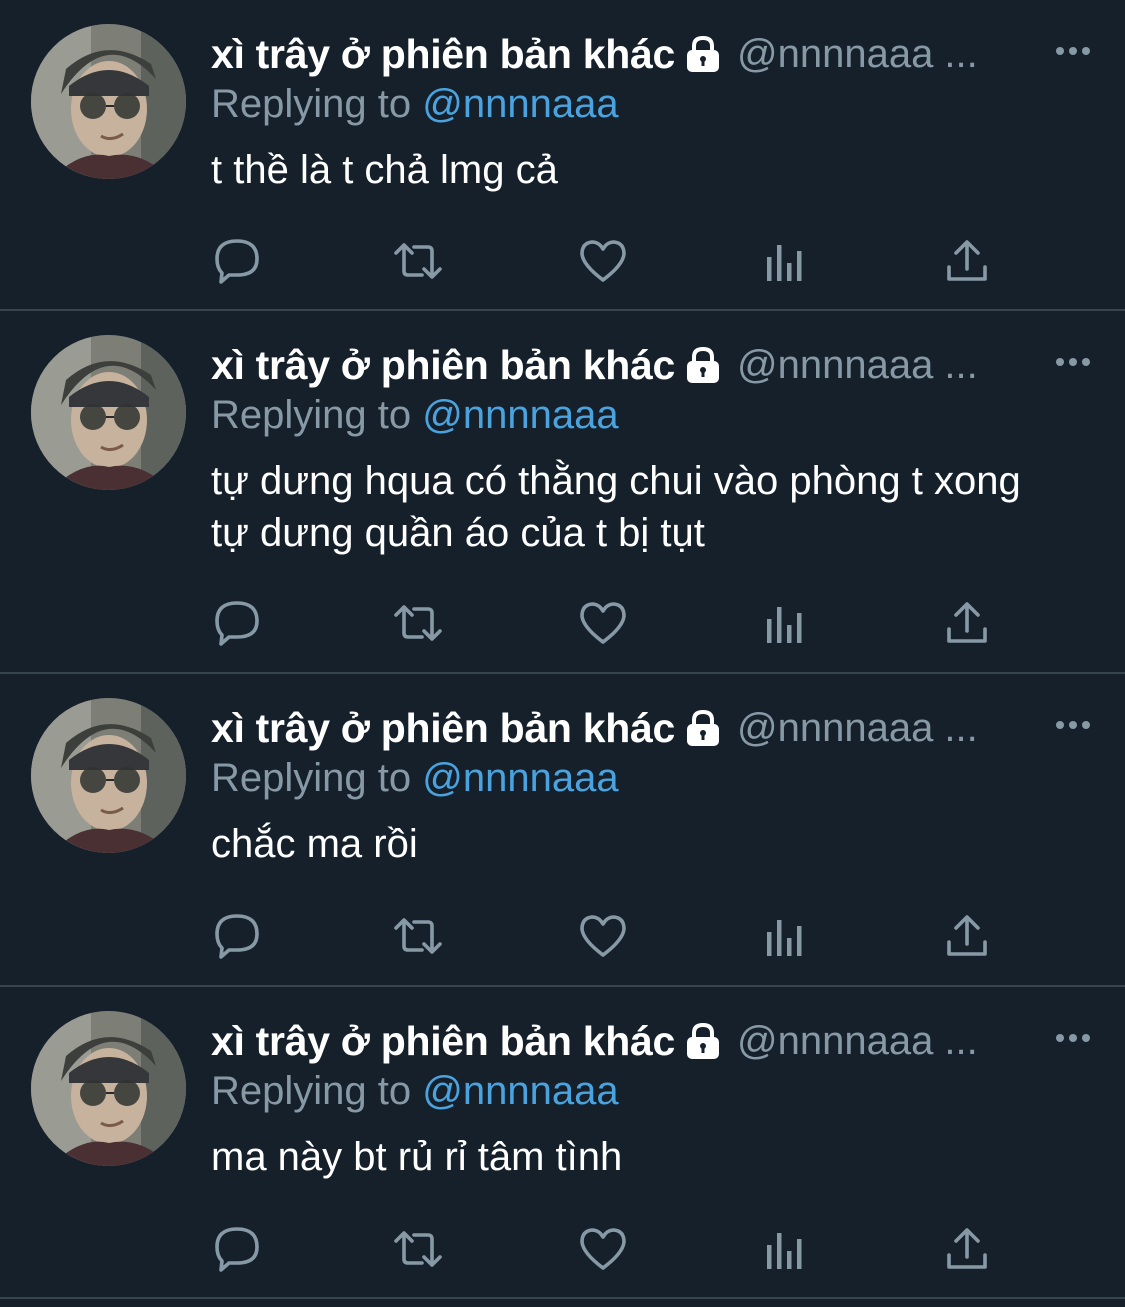  I want to click on tweet-text: t thề là t chả lmg cả, so click(384, 170).